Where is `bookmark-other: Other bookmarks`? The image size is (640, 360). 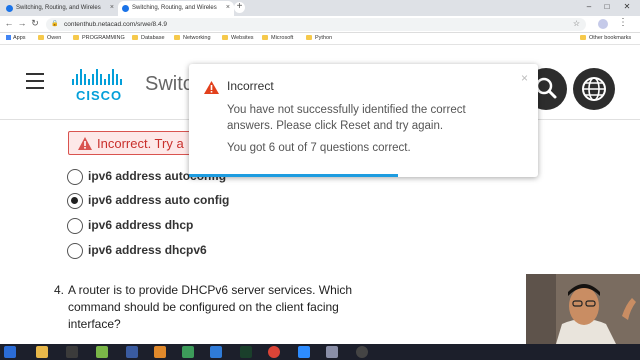 bookmark-other: Other bookmarks is located at coordinates (605, 38).